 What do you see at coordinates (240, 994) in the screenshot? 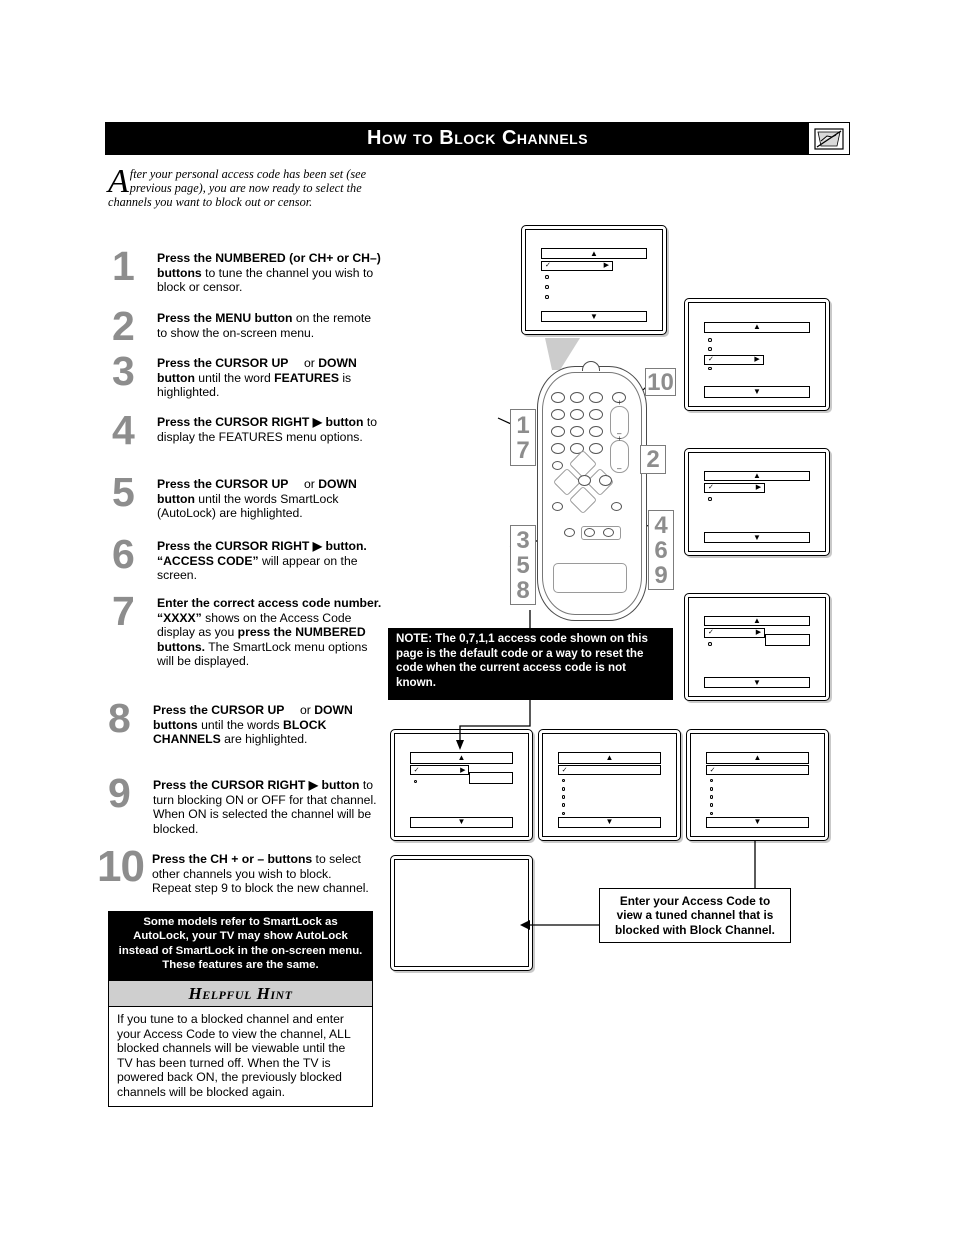
I see `helpful-hint-heading: Helpful Hint` at bounding box center [240, 994].